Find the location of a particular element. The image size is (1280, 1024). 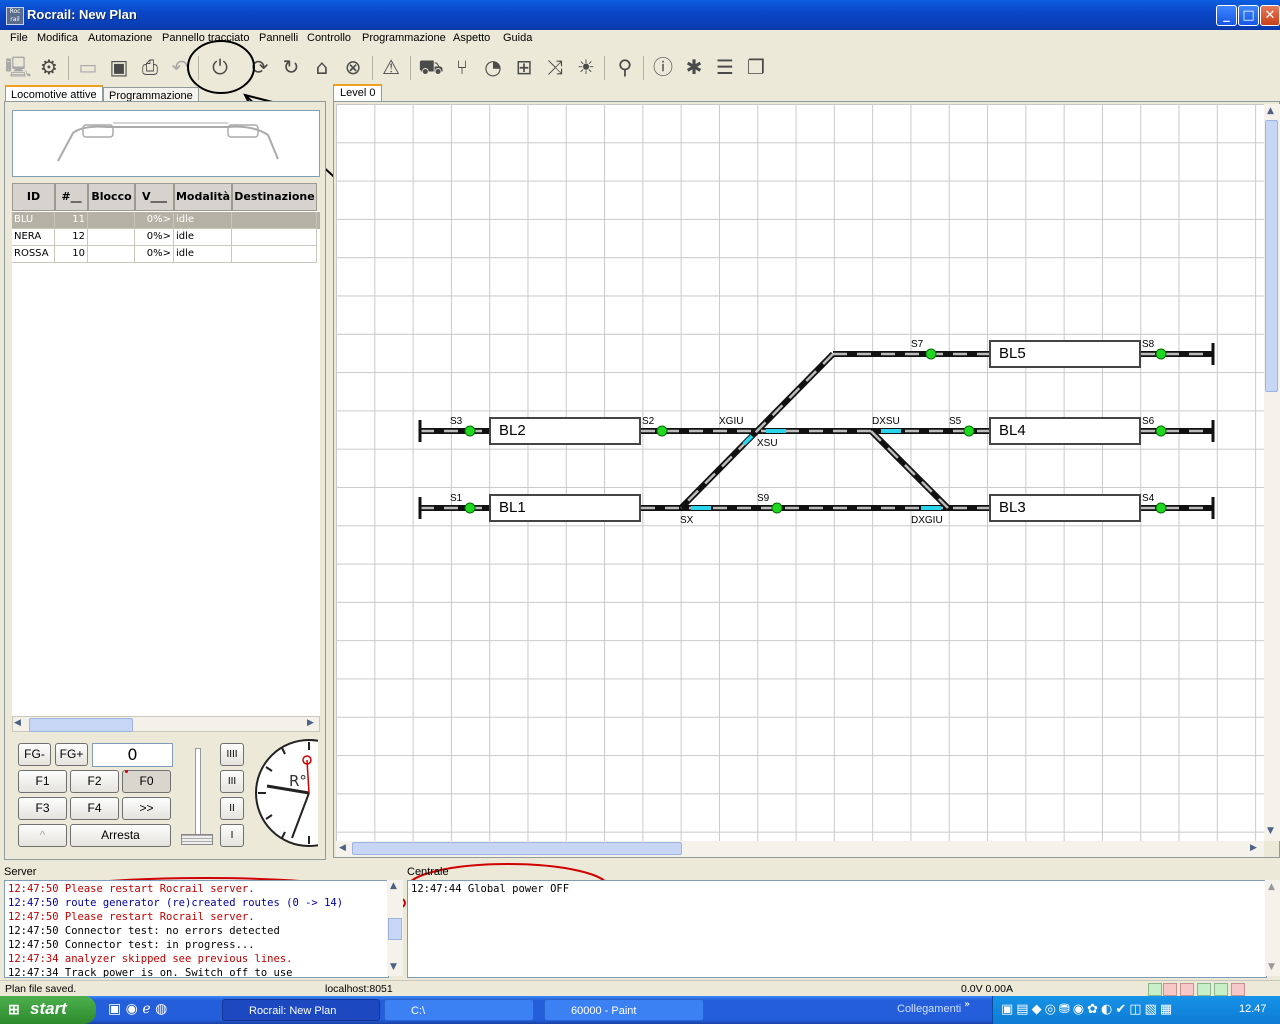

block-bl4: BL4 is located at coordinates (1065, 431).